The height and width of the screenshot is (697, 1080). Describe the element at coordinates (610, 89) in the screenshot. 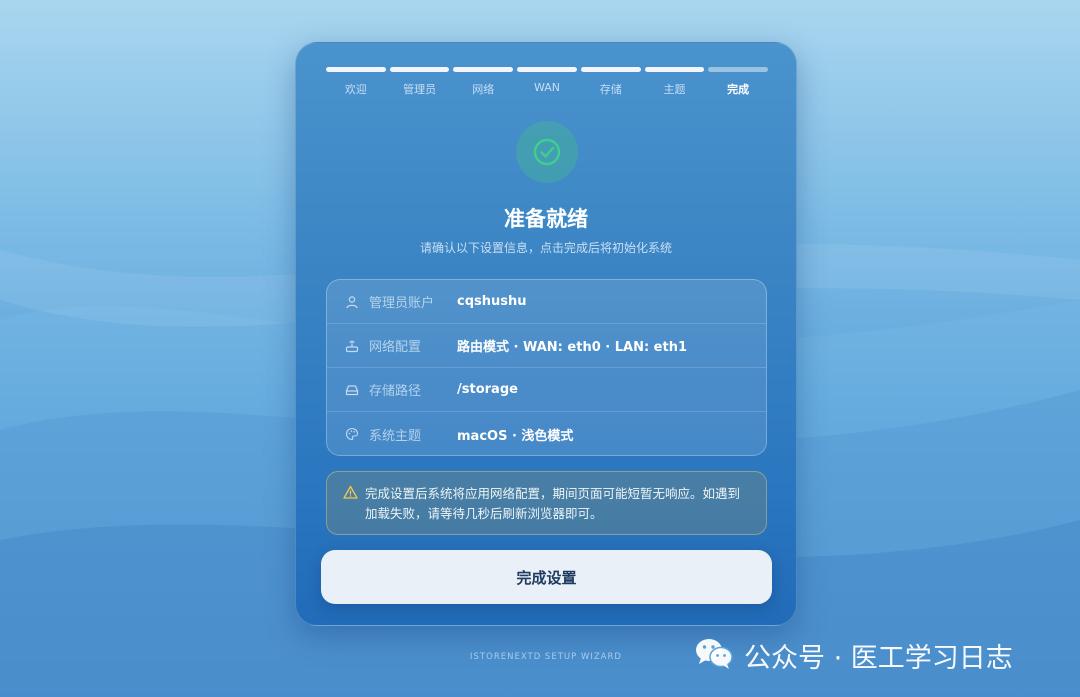

I see `step-label: 存储` at that location.